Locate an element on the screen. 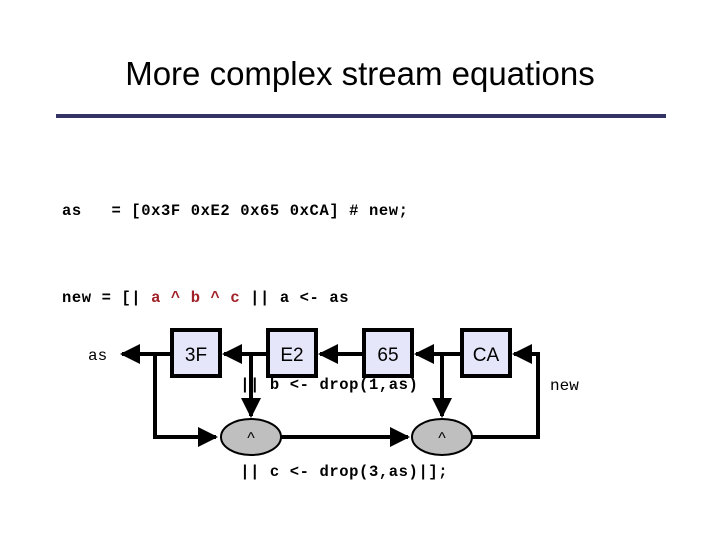  code-line-1: as = [0x3F 0xE2 0x65 0xCA] # new; is located at coordinates (235, 211).